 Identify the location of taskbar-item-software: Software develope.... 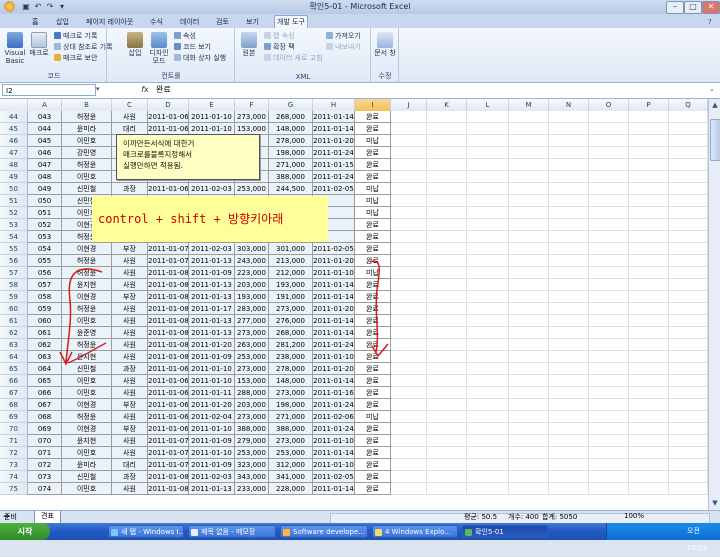
(324, 531).